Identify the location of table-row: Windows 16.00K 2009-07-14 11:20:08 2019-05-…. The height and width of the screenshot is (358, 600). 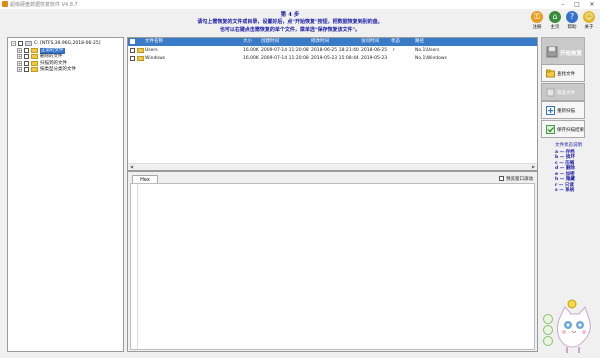
(332, 58).